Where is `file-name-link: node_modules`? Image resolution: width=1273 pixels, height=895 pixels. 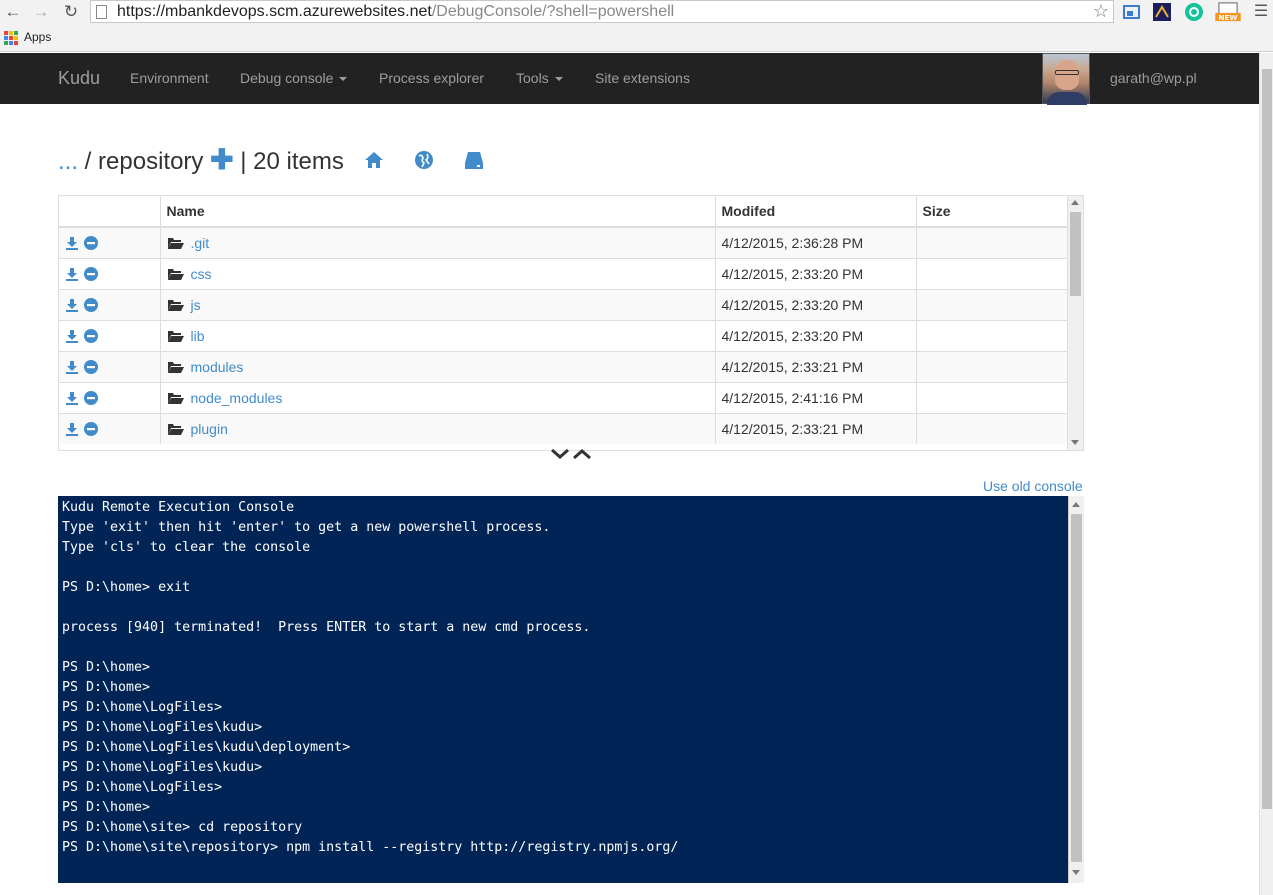 file-name-link: node_modules is located at coordinates (237, 398).